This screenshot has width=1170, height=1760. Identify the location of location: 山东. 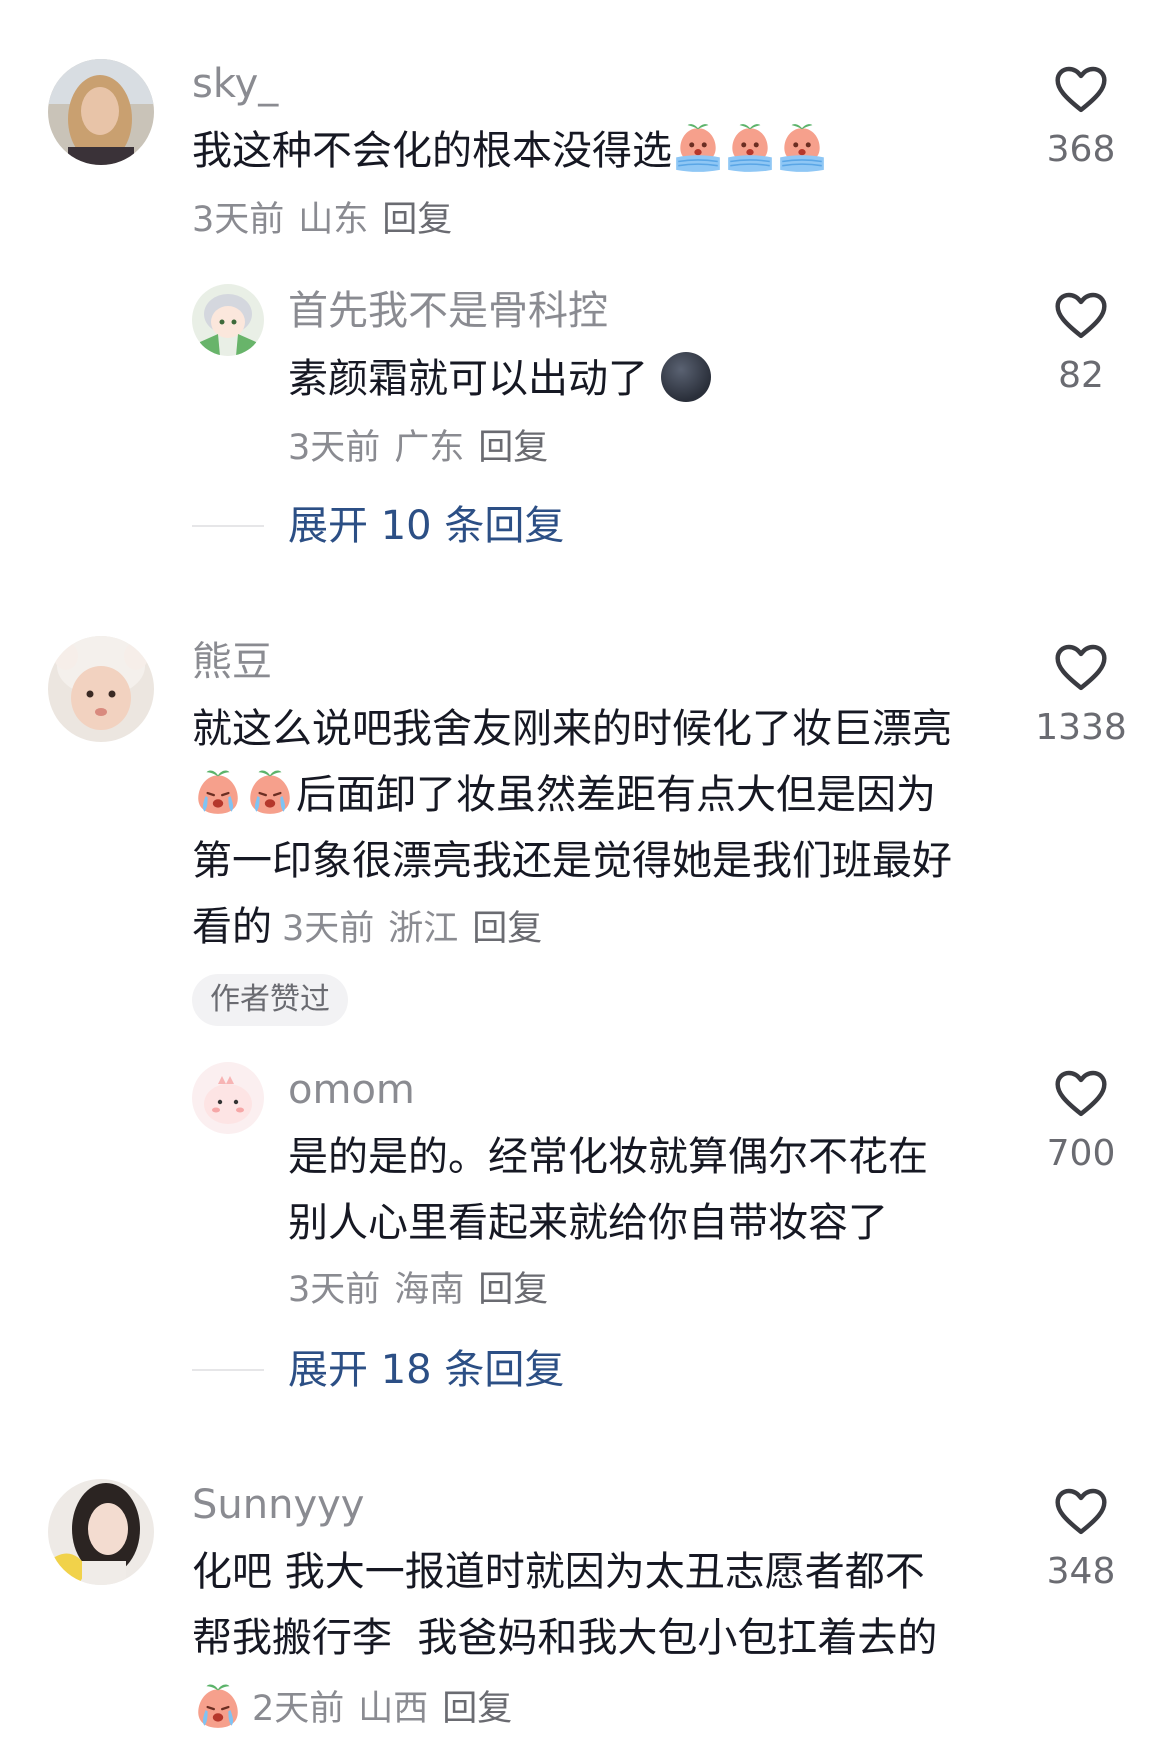
(333, 220).